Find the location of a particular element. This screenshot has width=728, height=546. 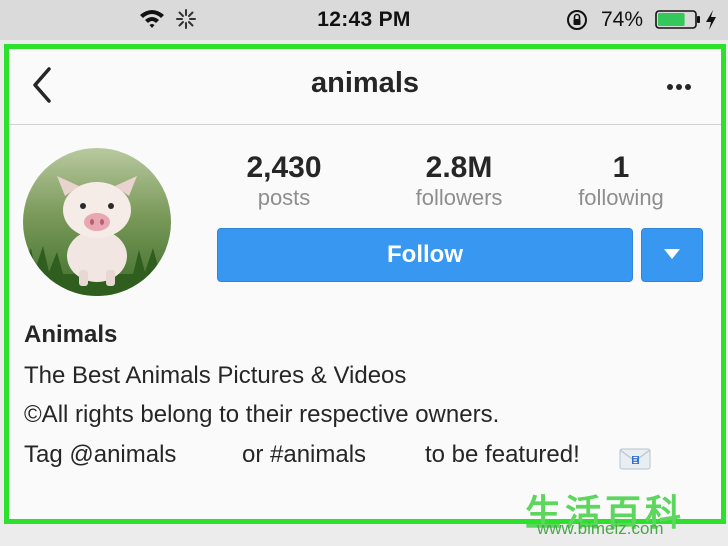

follow-button: Follow is located at coordinates (425, 255).